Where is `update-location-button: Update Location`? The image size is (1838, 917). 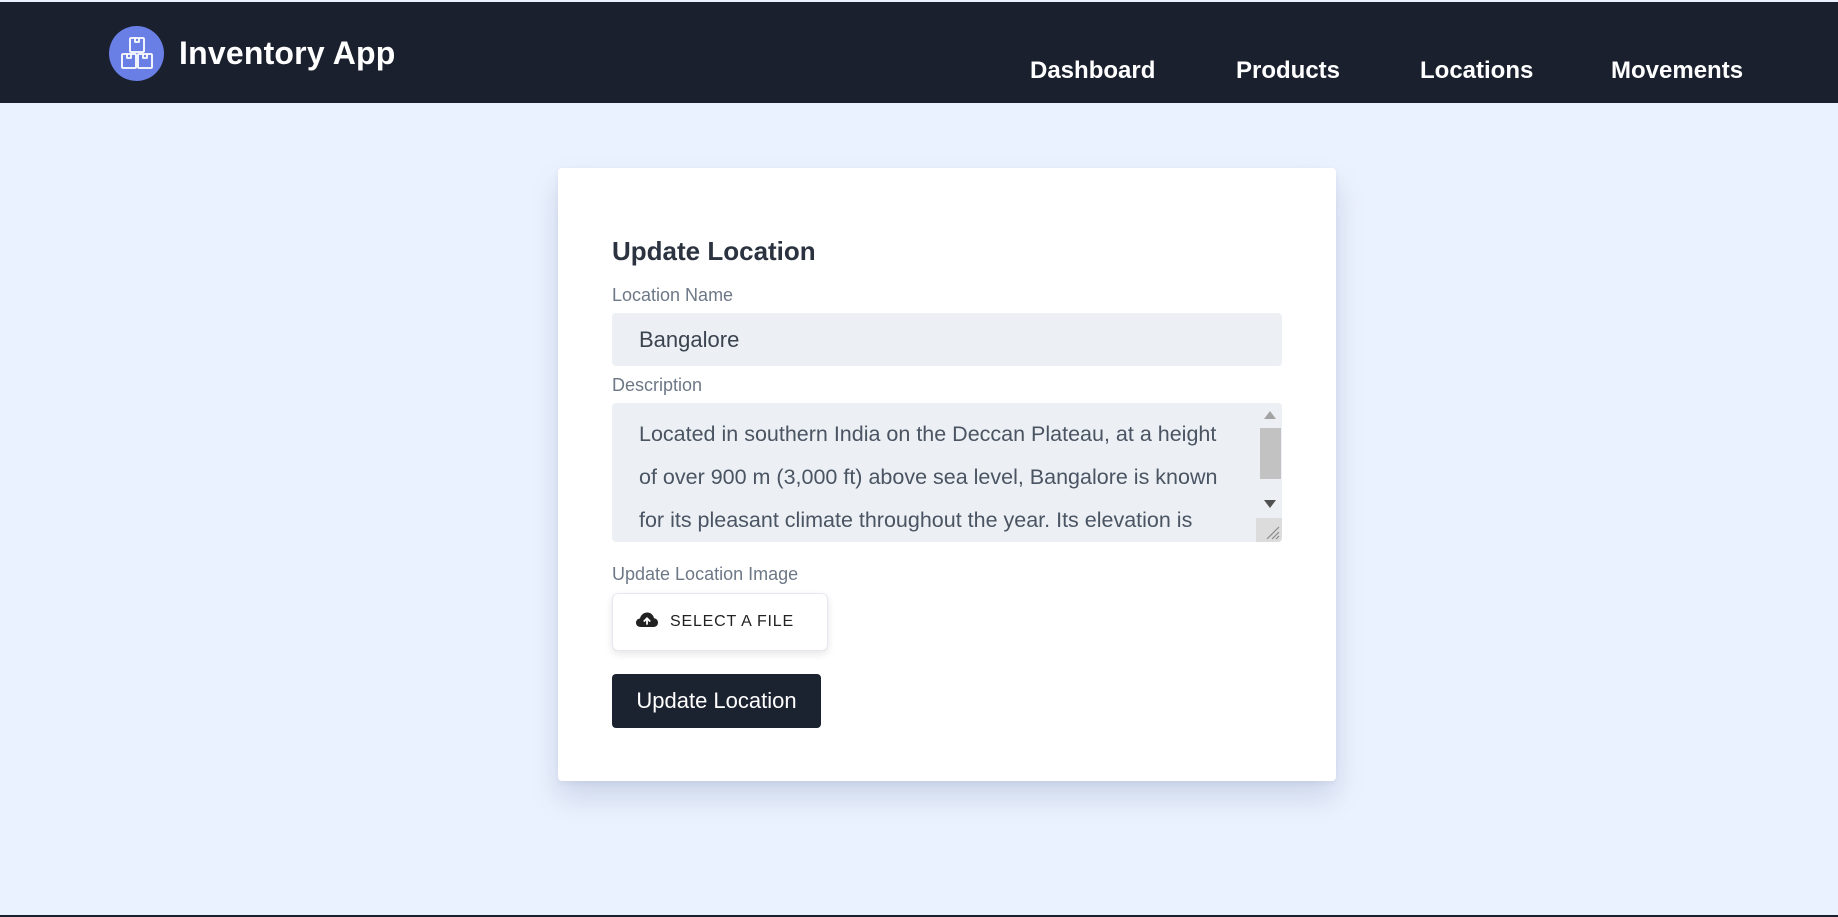 update-location-button: Update Location is located at coordinates (716, 701).